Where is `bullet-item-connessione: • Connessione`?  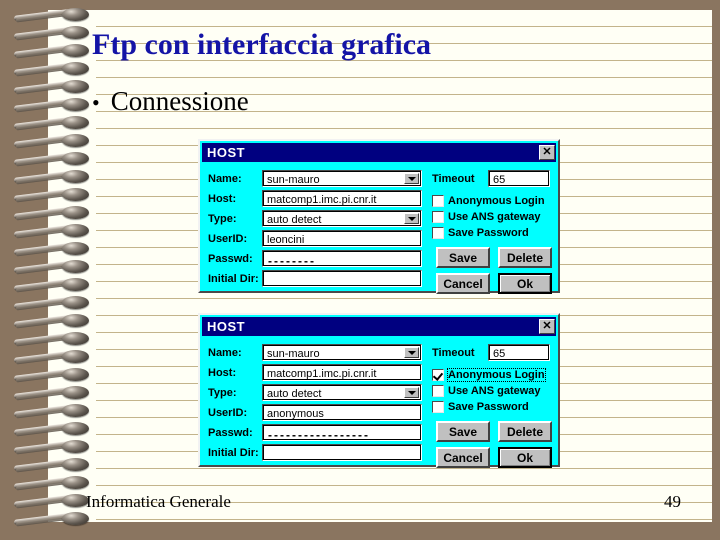
bullet-item-connessione: • Connessione is located at coordinates (170, 101).